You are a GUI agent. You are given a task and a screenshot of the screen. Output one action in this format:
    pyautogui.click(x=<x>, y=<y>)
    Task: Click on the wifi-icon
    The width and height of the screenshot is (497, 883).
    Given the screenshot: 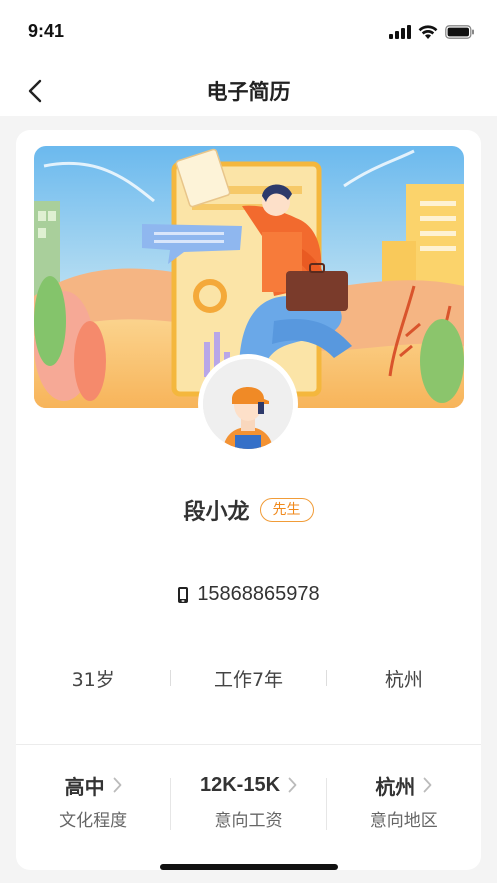 What is the action you would take?
    pyautogui.click(x=428, y=31)
    